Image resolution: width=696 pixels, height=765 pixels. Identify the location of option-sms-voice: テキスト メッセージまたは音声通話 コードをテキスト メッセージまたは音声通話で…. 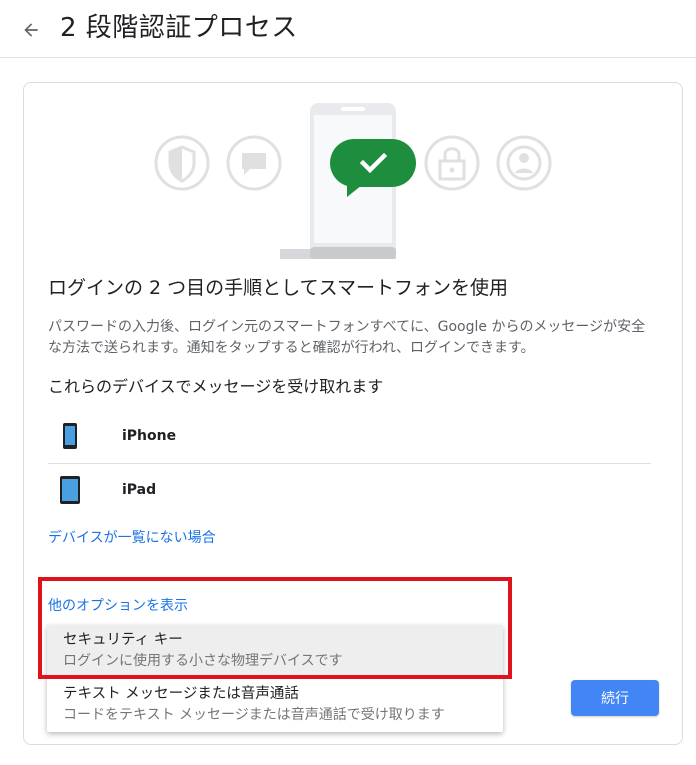
(275, 706).